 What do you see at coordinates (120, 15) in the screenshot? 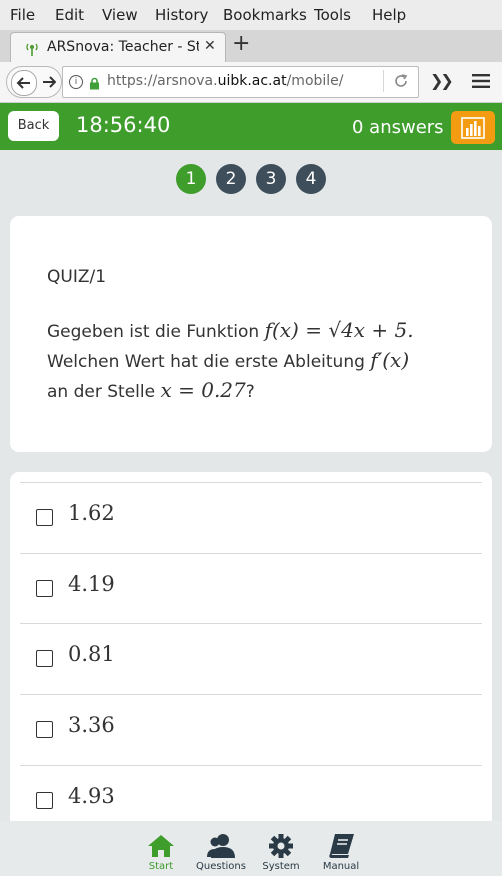
I see `menu-view: View` at bounding box center [120, 15].